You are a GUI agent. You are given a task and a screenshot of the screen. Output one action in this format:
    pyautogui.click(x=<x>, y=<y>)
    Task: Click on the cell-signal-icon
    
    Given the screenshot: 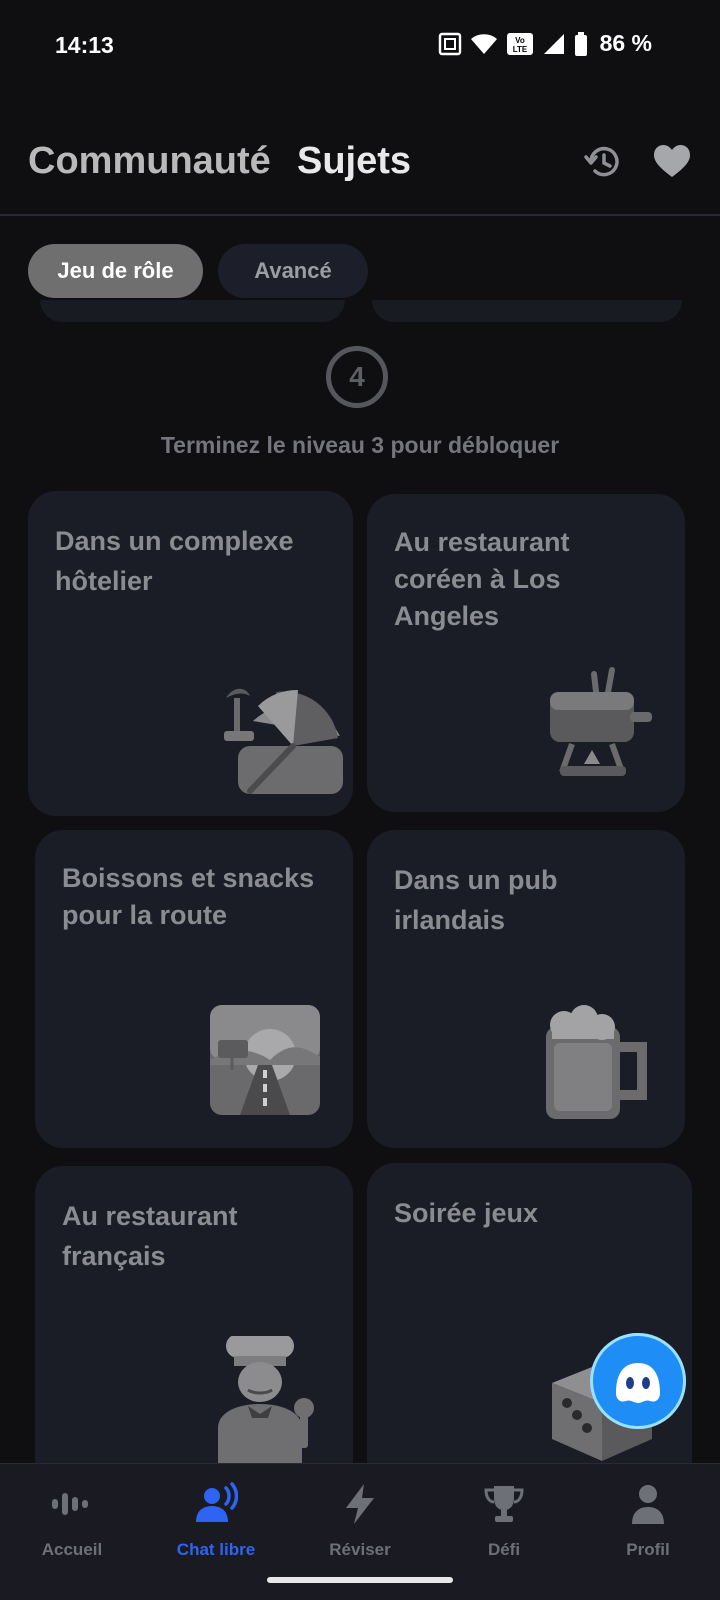 What is the action you would take?
    pyautogui.click(x=553, y=43)
    